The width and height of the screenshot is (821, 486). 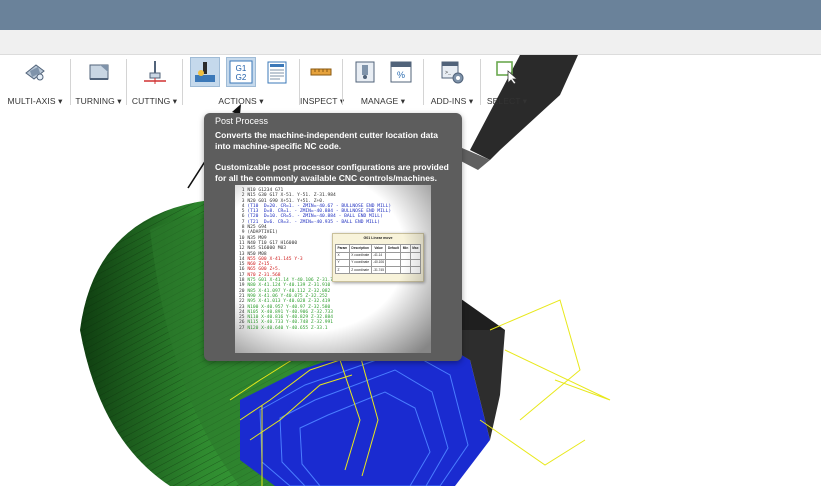 I want to click on g01-popup-title: G01 Linear move, so click(x=378, y=238).